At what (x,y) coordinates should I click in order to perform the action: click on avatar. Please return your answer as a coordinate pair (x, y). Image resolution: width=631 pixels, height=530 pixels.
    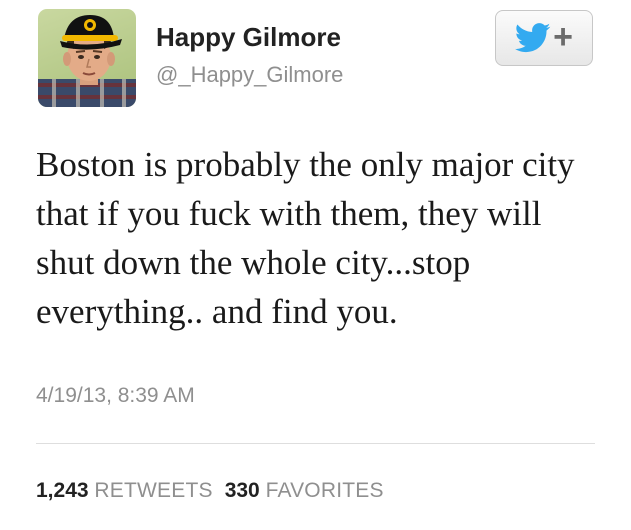
    Looking at the image, I should click on (87, 58).